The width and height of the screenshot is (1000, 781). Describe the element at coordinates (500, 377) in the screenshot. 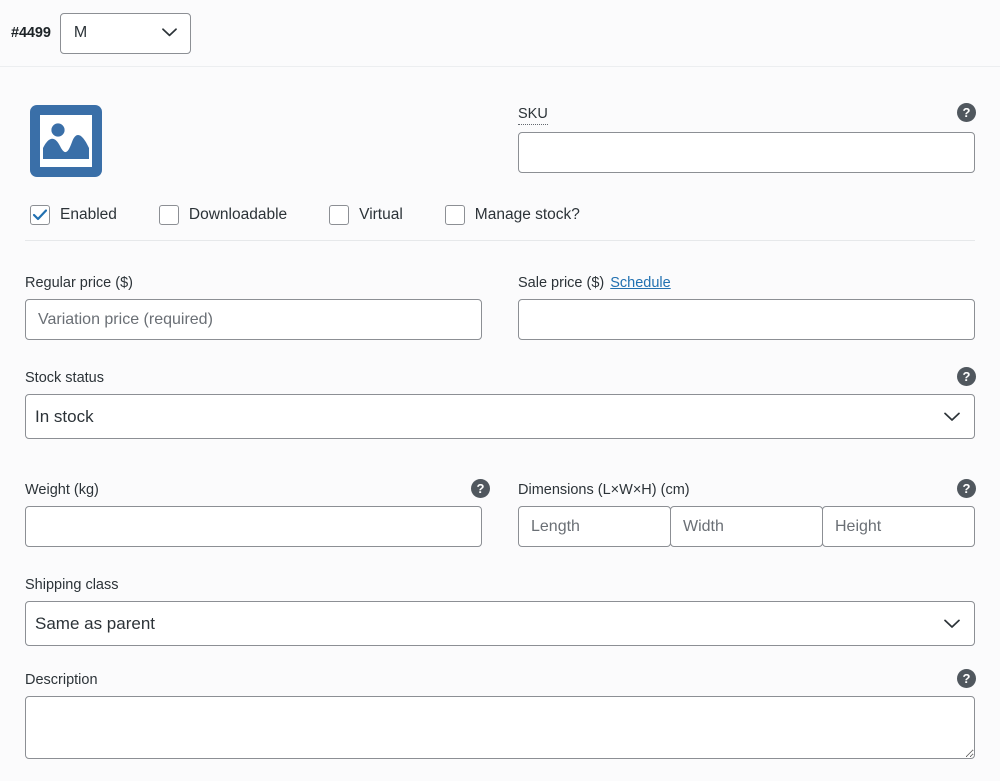

I see `stock-status-label-row: Stock status ?` at that location.